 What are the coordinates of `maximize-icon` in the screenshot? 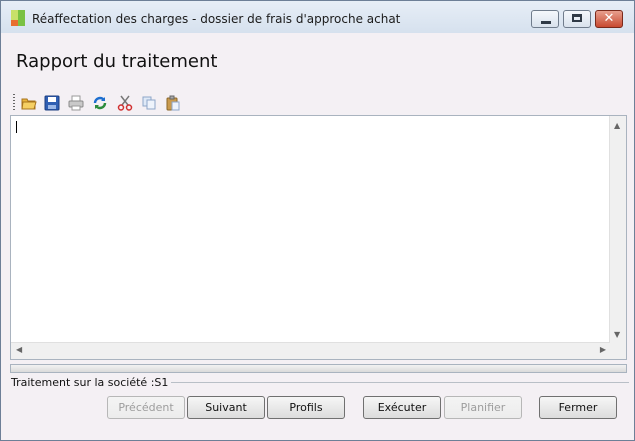 It's located at (577, 18).